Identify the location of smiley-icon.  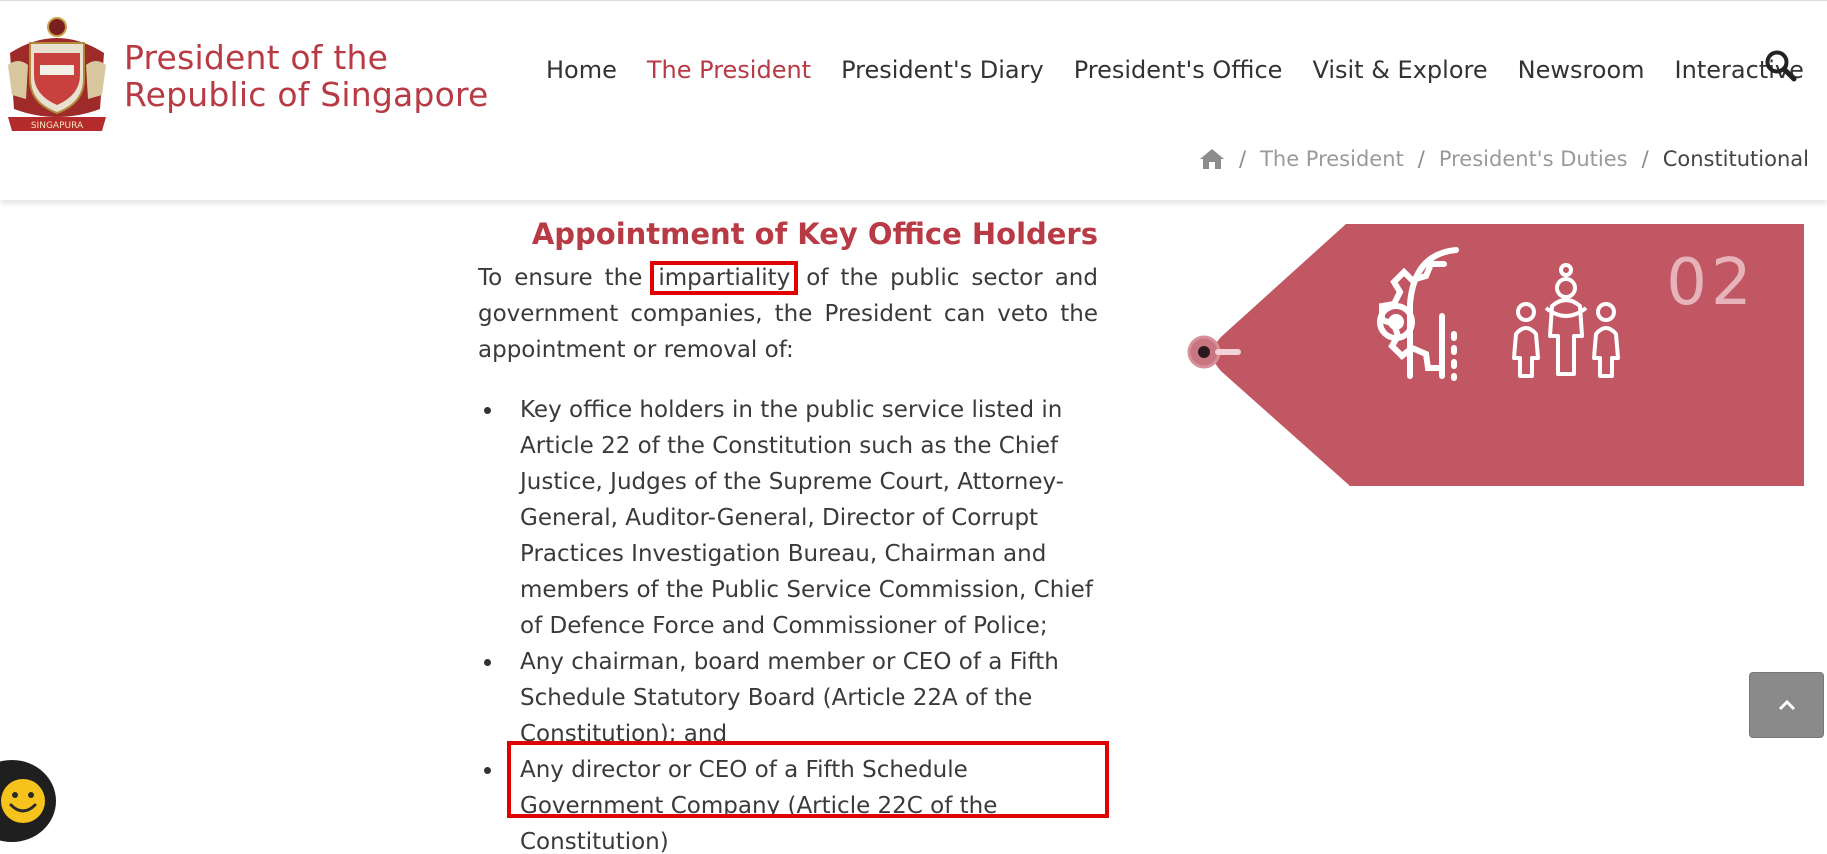
(23, 801).